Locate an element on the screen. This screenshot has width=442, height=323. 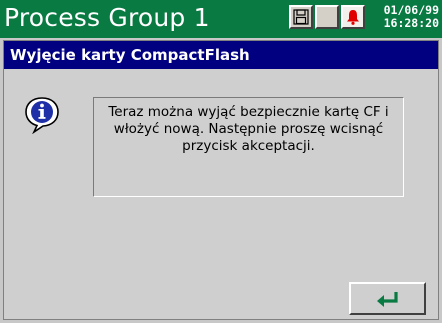
dialog-header: Wyjęcie karty CompactFlash is located at coordinates (221, 55).